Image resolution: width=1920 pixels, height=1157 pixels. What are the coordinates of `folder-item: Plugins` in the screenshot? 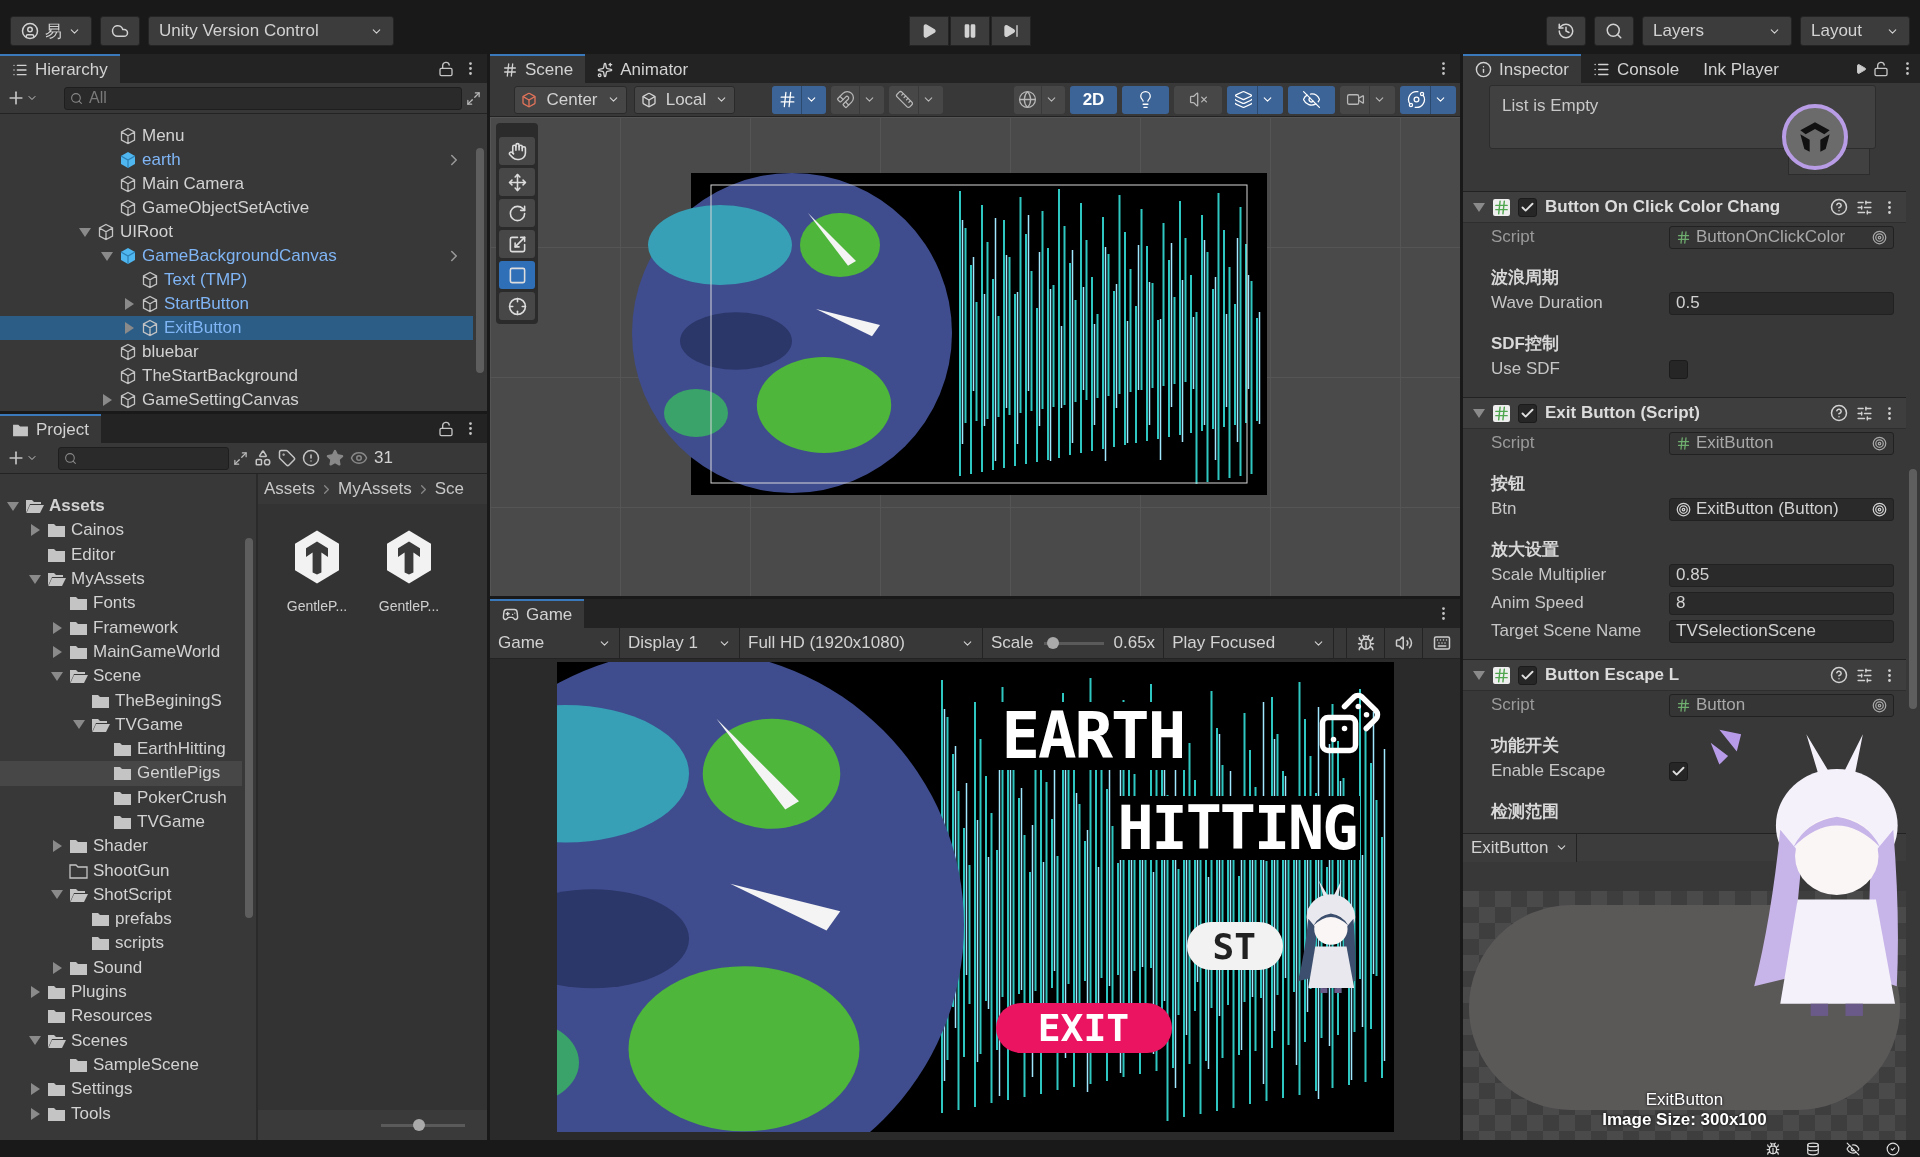 It's located at (121, 992).